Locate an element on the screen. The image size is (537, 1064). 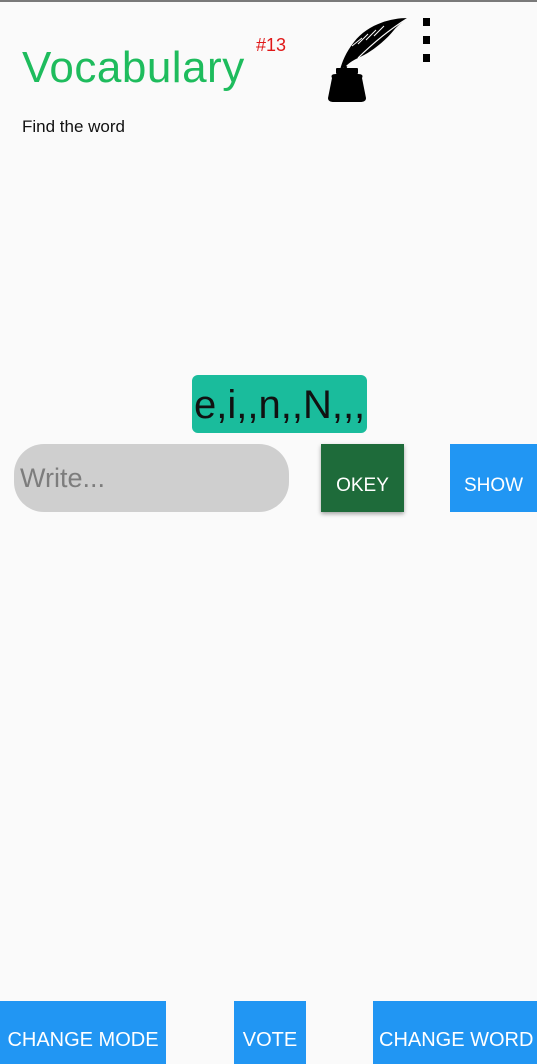
subtitle: Find the word is located at coordinates (73, 126).